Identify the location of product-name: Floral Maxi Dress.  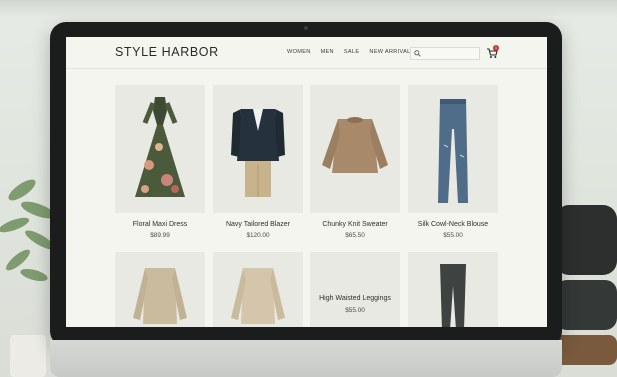
(160, 224).